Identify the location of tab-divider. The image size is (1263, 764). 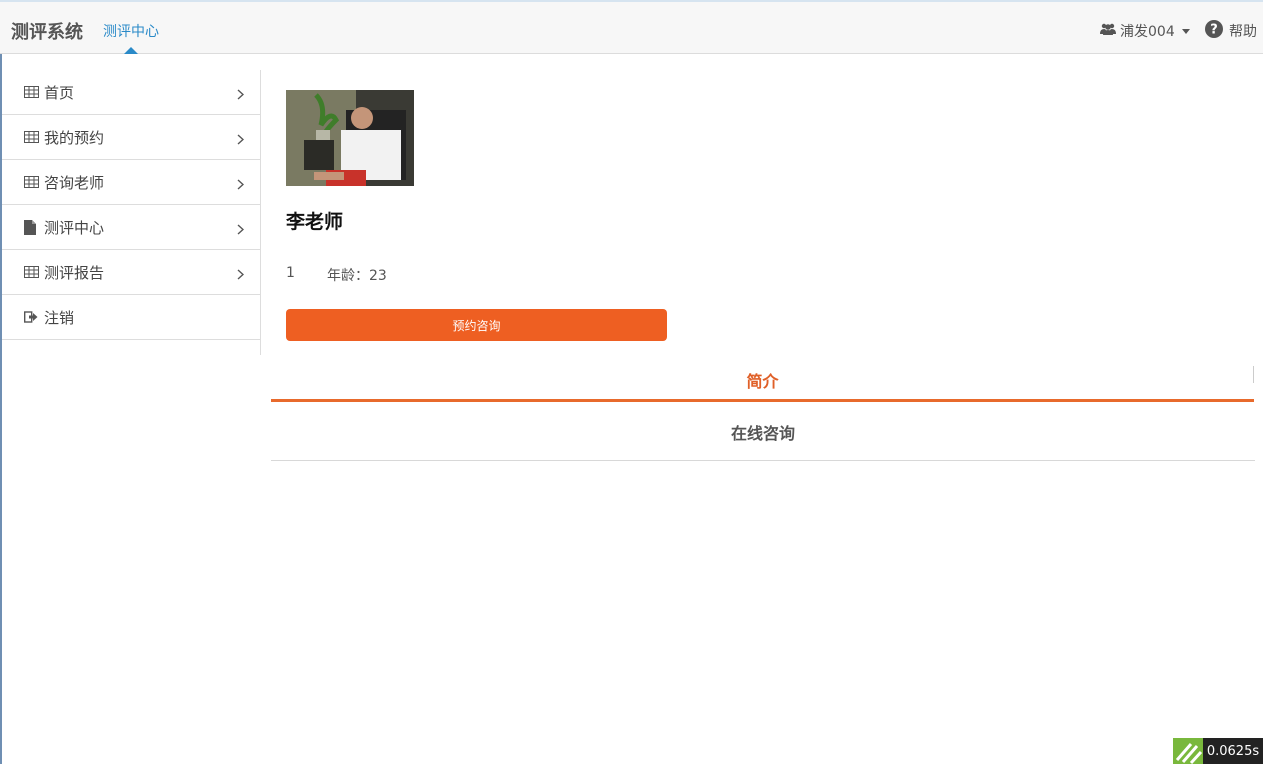
(1253, 374).